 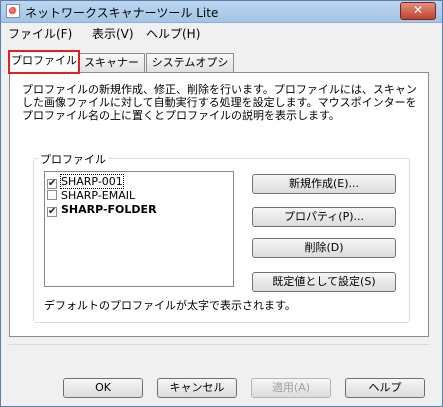 What do you see at coordinates (324, 248) in the screenshot?
I see `delete-button: 削除(D)` at bounding box center [324, 248].